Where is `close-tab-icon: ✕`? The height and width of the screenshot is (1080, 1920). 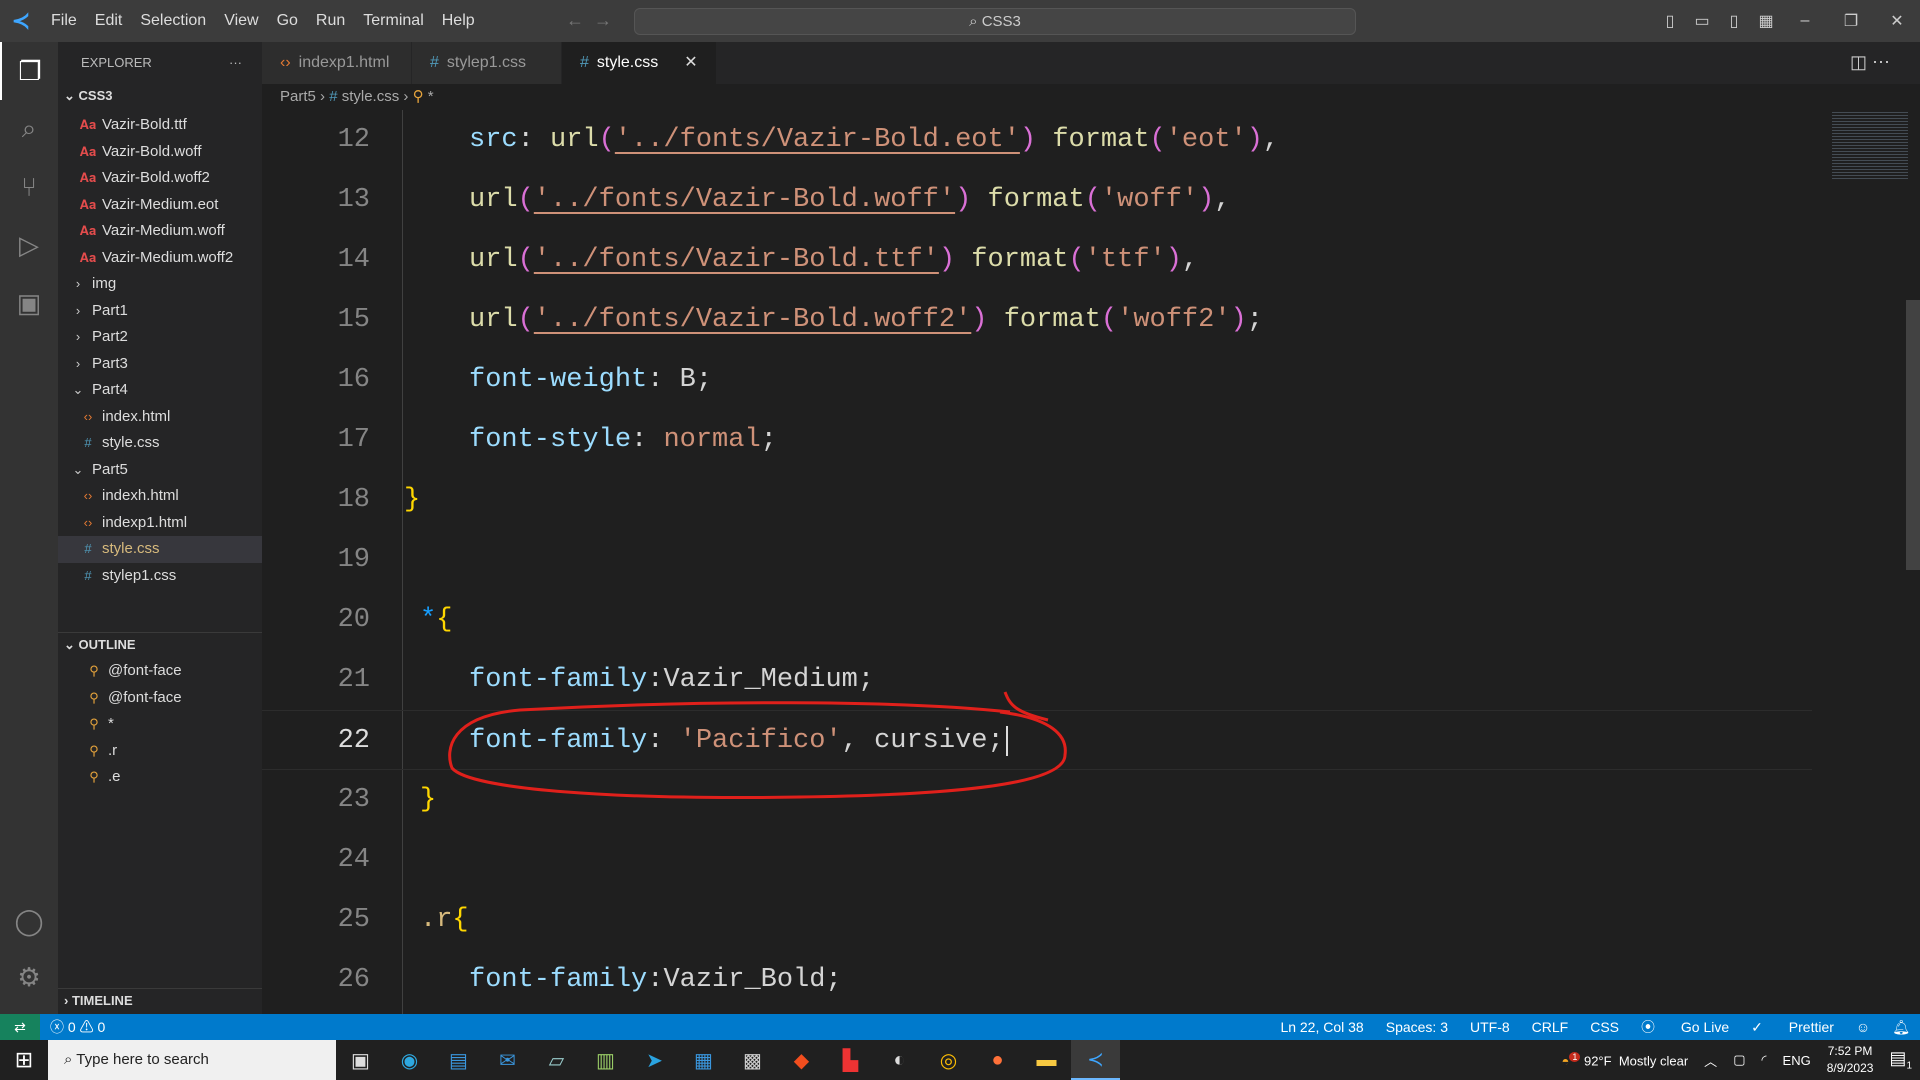 close-tab-icon: ✕ is located at coordinates (690, 62).